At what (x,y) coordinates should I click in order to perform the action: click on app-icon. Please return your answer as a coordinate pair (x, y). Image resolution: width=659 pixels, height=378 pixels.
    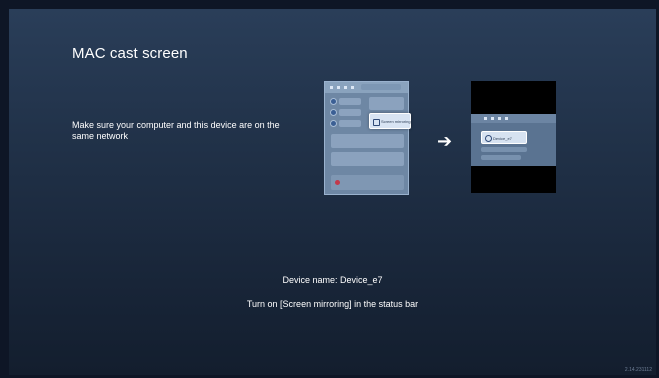
    Looking at the image, I should click on (337, 182).